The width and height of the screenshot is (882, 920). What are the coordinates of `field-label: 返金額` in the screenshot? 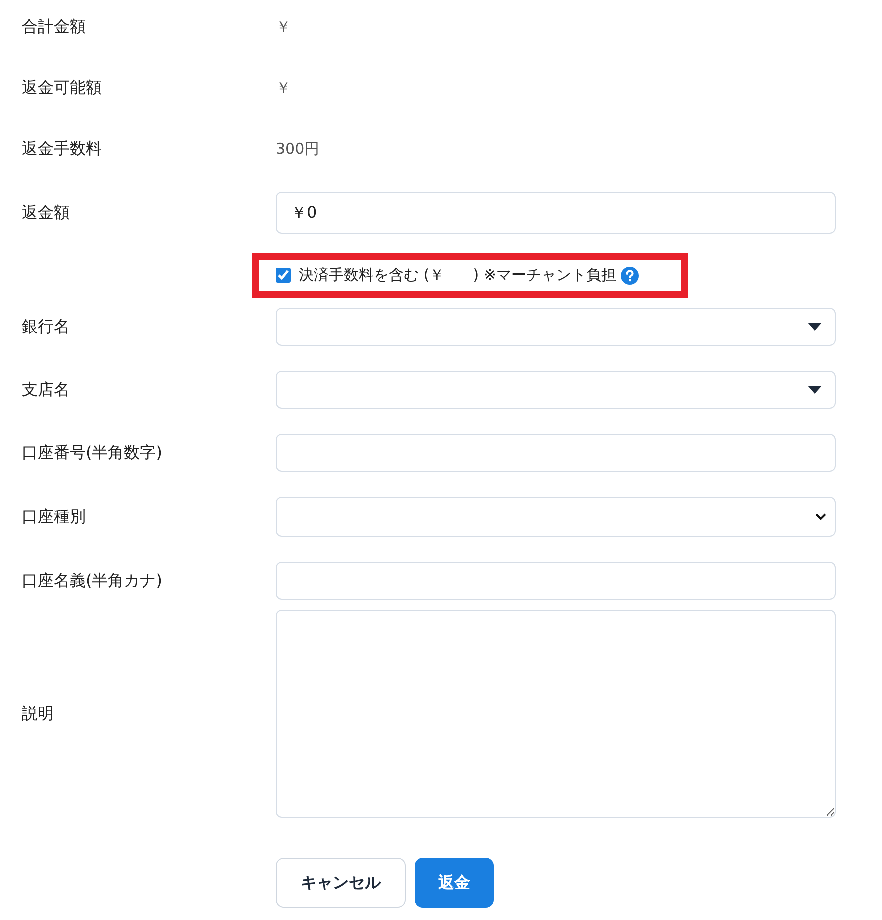 It's located at (46, 213).